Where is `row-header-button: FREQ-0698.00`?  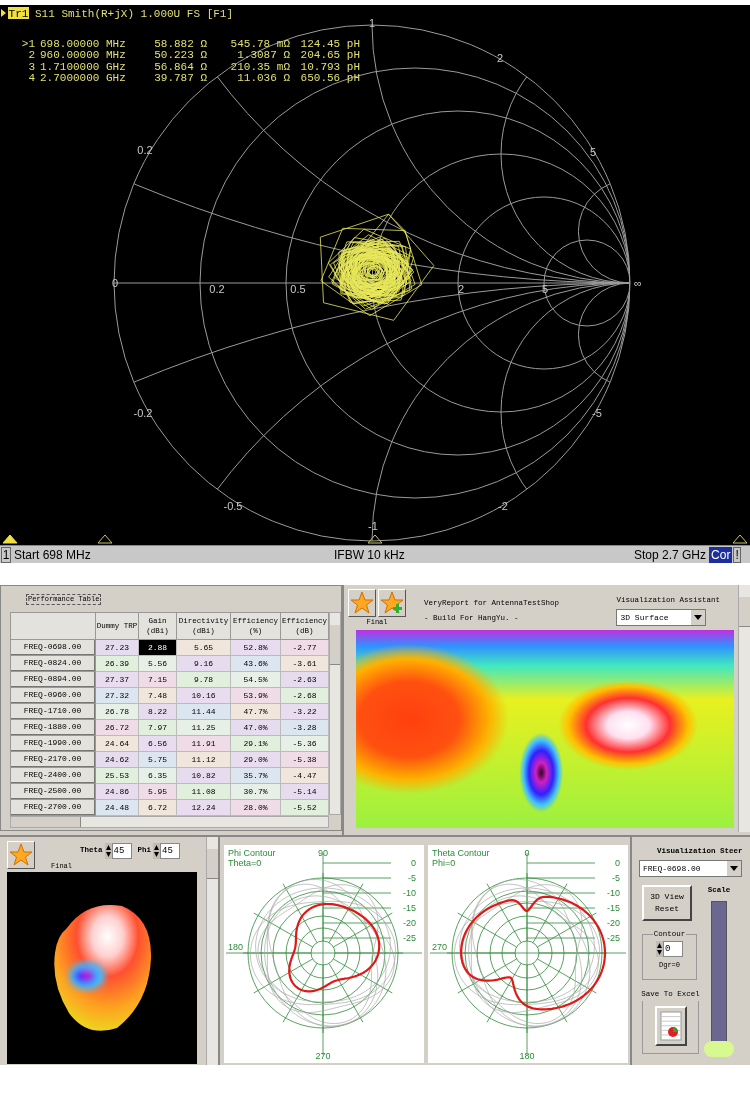 row-header-button: FREQ-0698.00 is located at coordinates (53, 647).